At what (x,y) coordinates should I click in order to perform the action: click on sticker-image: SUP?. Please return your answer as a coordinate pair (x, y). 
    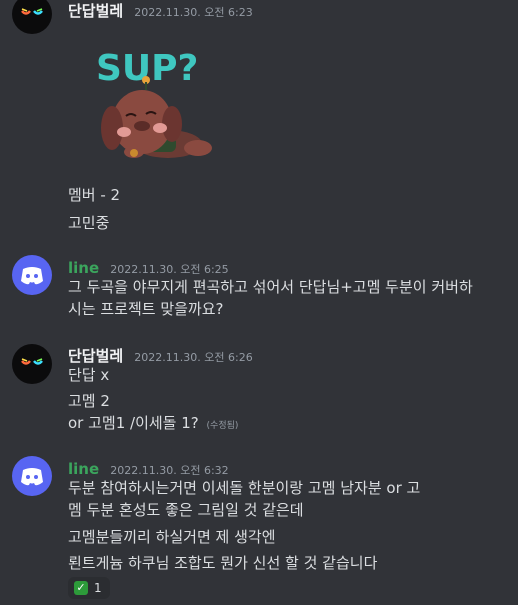
    Looking at the image, I should click on (155, 99).